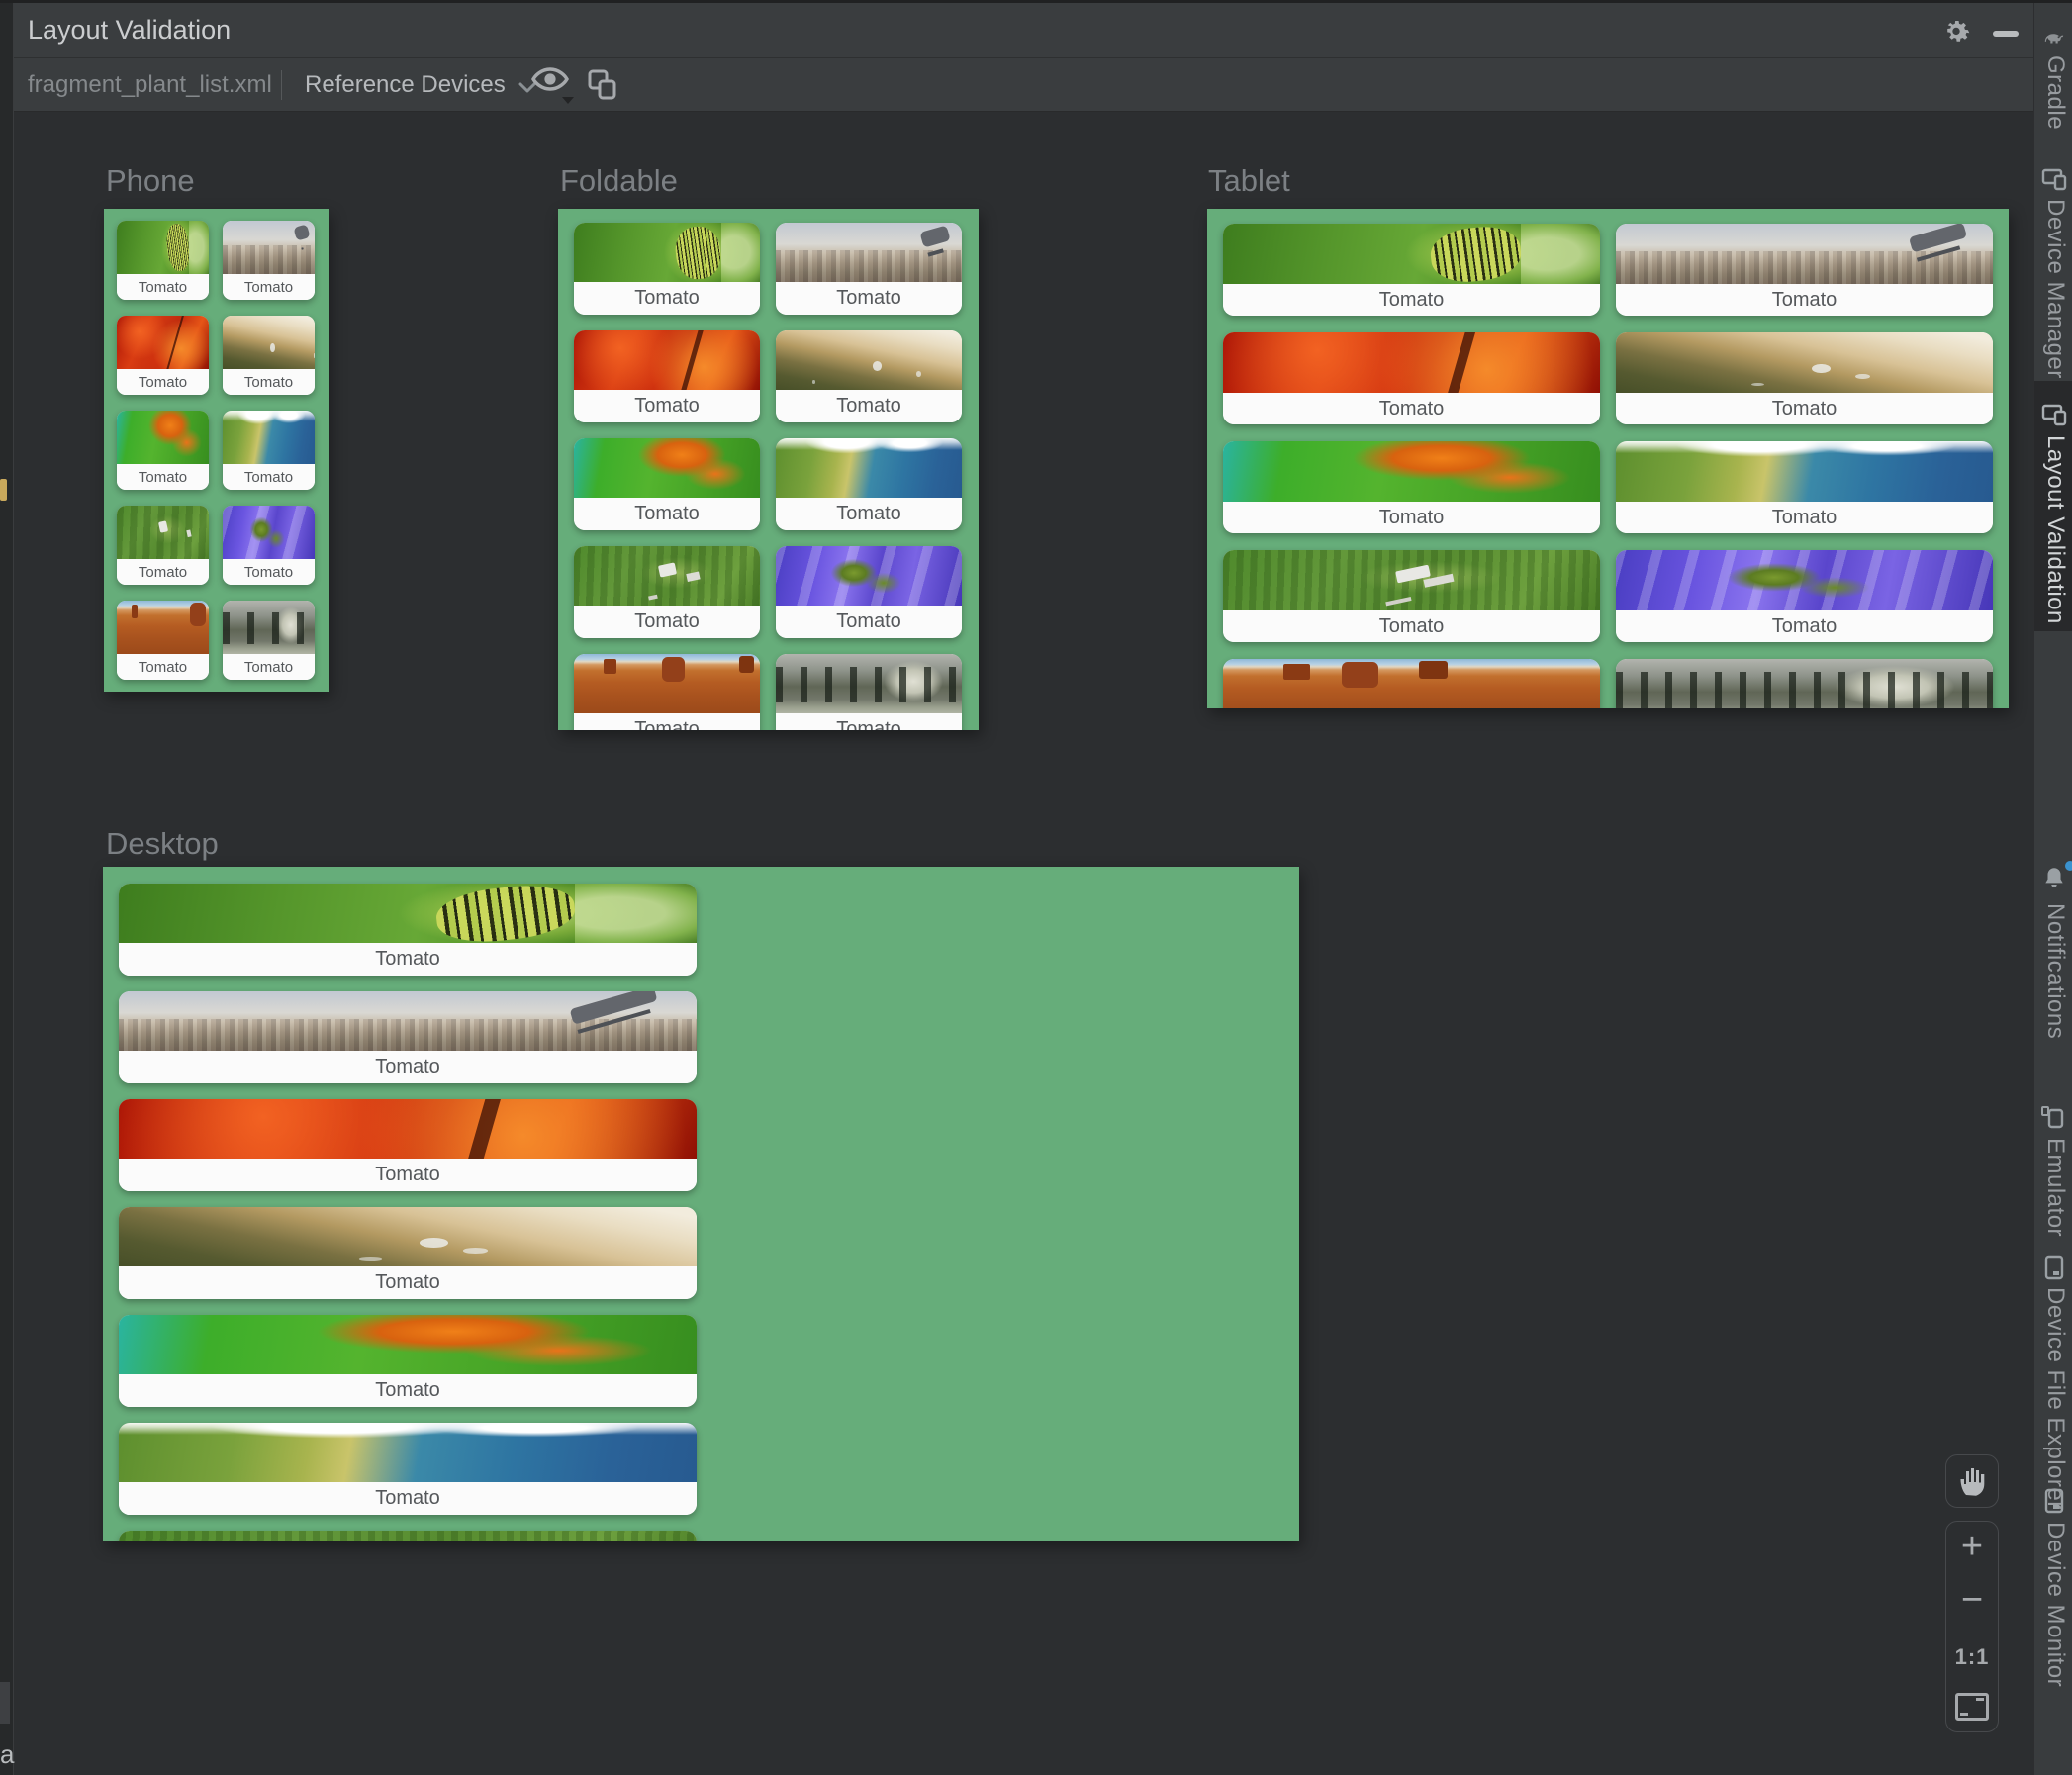  Describe the element at coordinates (269, 247) in the screenshot. I see `city-telescope-image` at that location.